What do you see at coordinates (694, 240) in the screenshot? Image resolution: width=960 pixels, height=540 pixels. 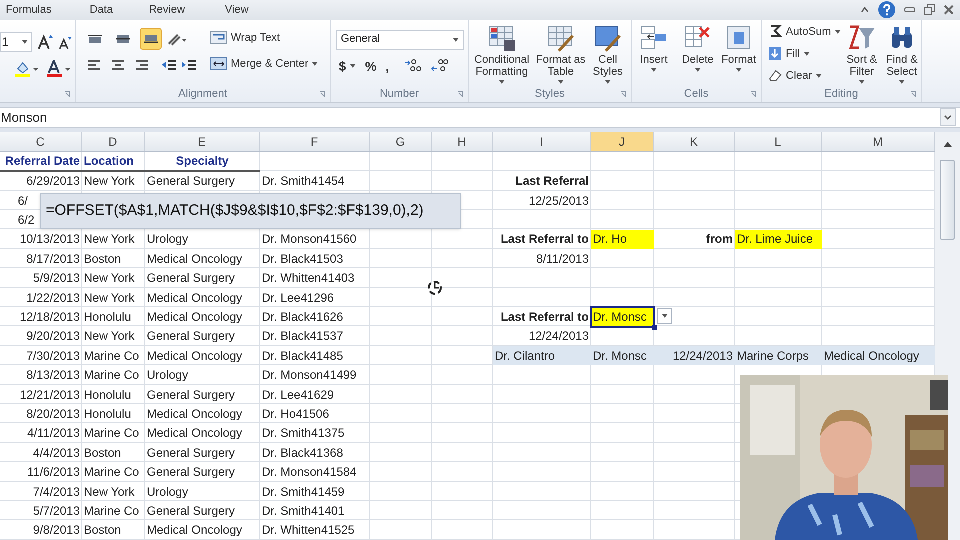 I see `table-cell: from` at bounding box center [694, 240].